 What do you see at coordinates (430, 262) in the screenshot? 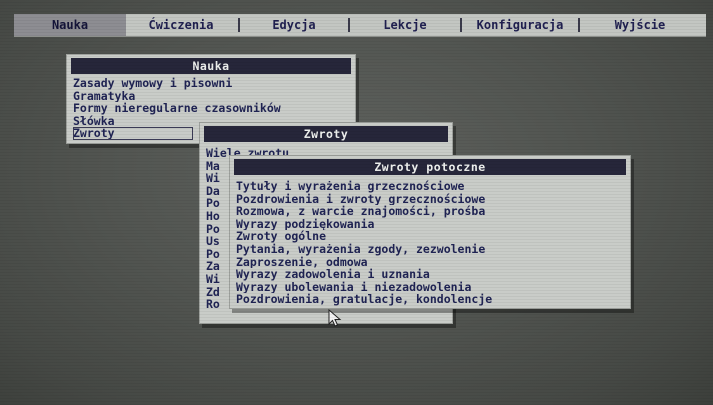
I see `potoczne-option: Zaproszenie, odmowa` at bounding box center [430, 262].